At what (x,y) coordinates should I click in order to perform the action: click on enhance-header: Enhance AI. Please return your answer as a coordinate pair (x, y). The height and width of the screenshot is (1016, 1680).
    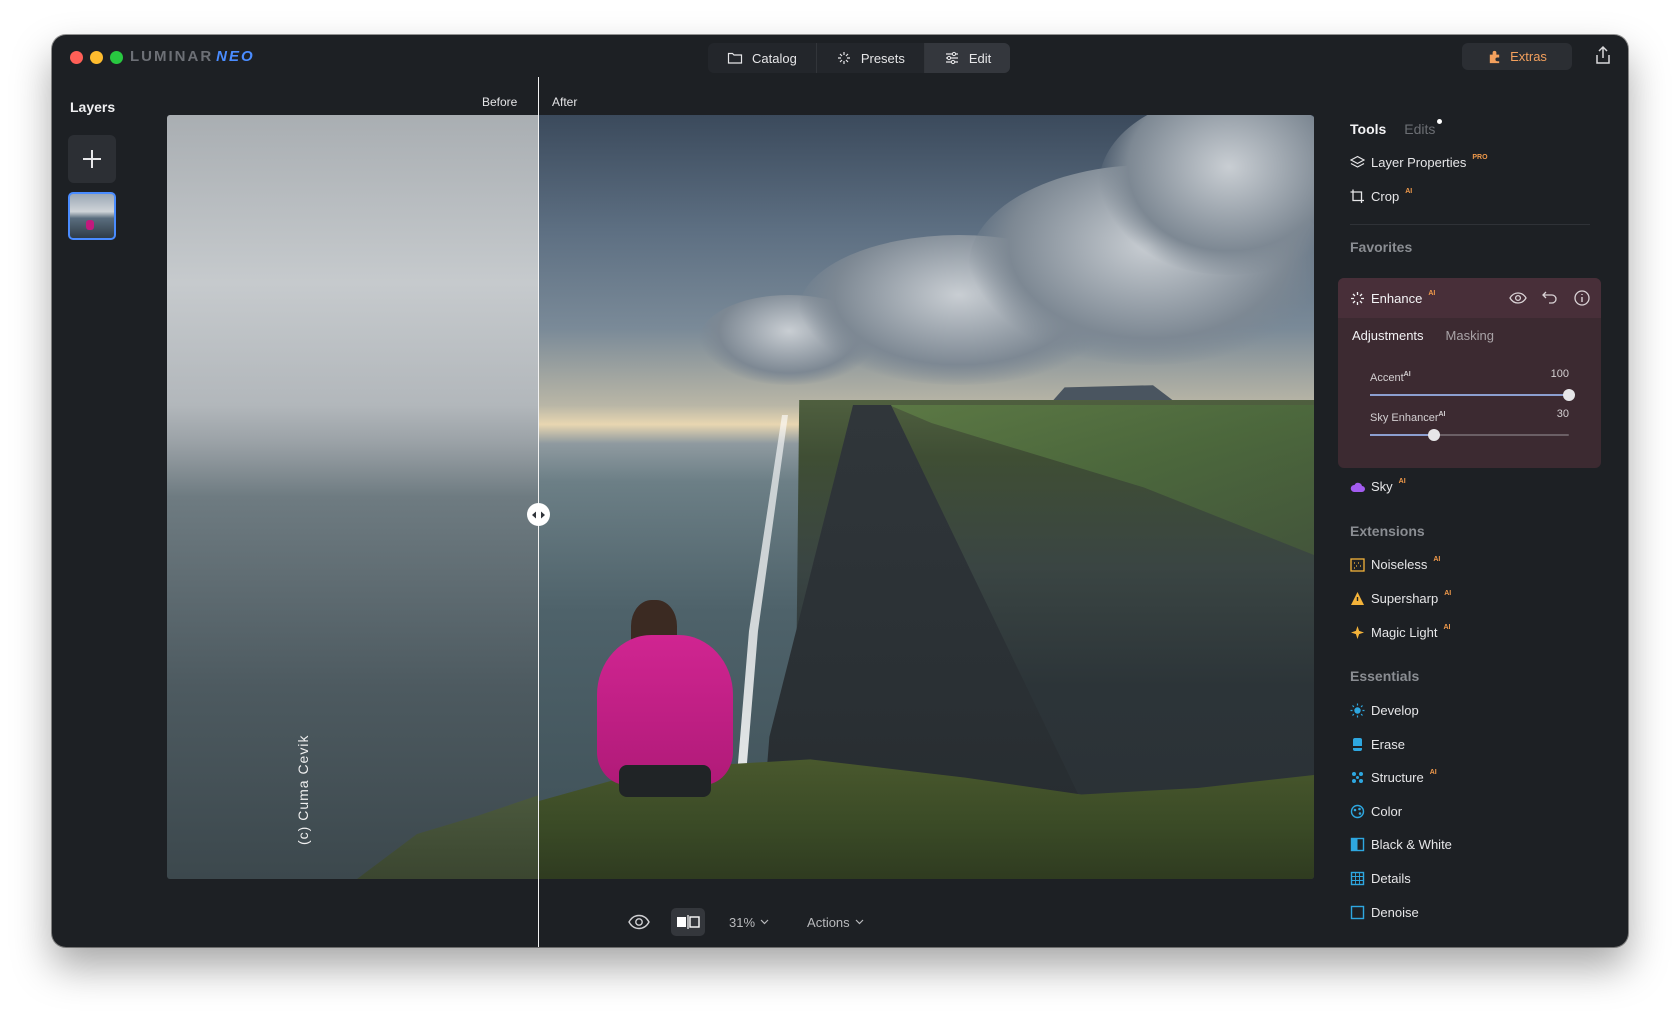
    Looking at the image, I should click on (1469, 298).